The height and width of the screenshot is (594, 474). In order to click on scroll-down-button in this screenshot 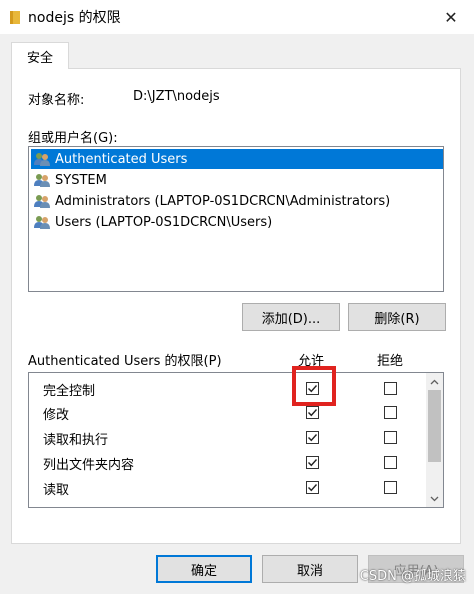, I will do `click(434, 498)`.